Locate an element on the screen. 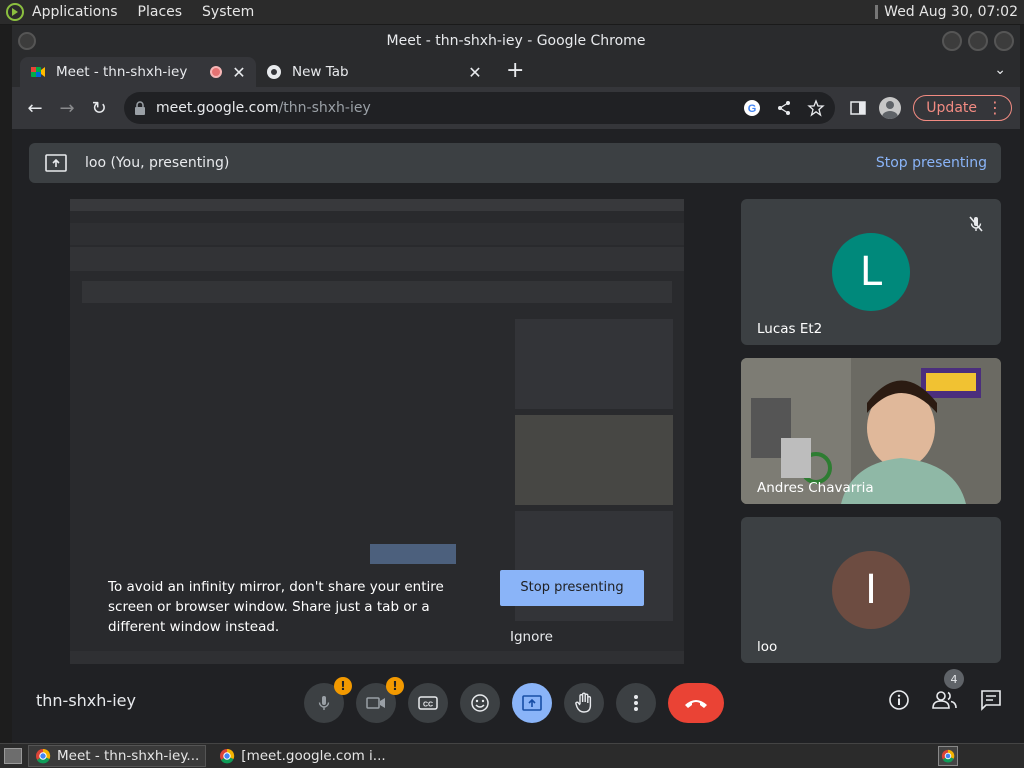 The image size is (1024, 768). url-host: meet.google.com is located at coordinates (217, 108).